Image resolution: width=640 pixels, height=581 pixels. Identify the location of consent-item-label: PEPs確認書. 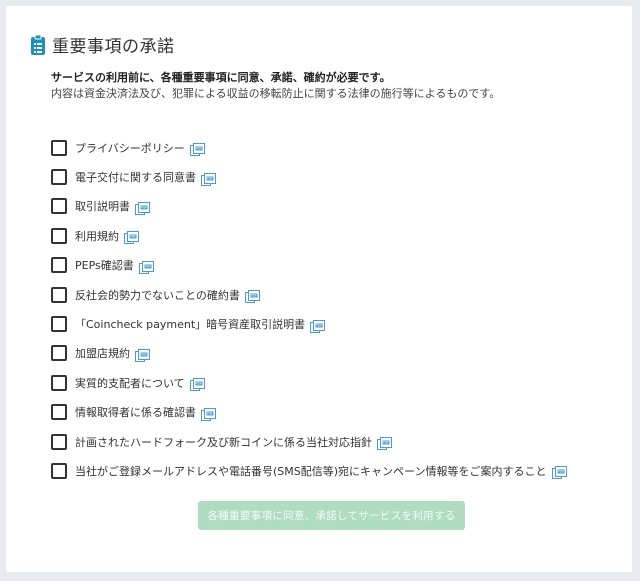
(104, 265).